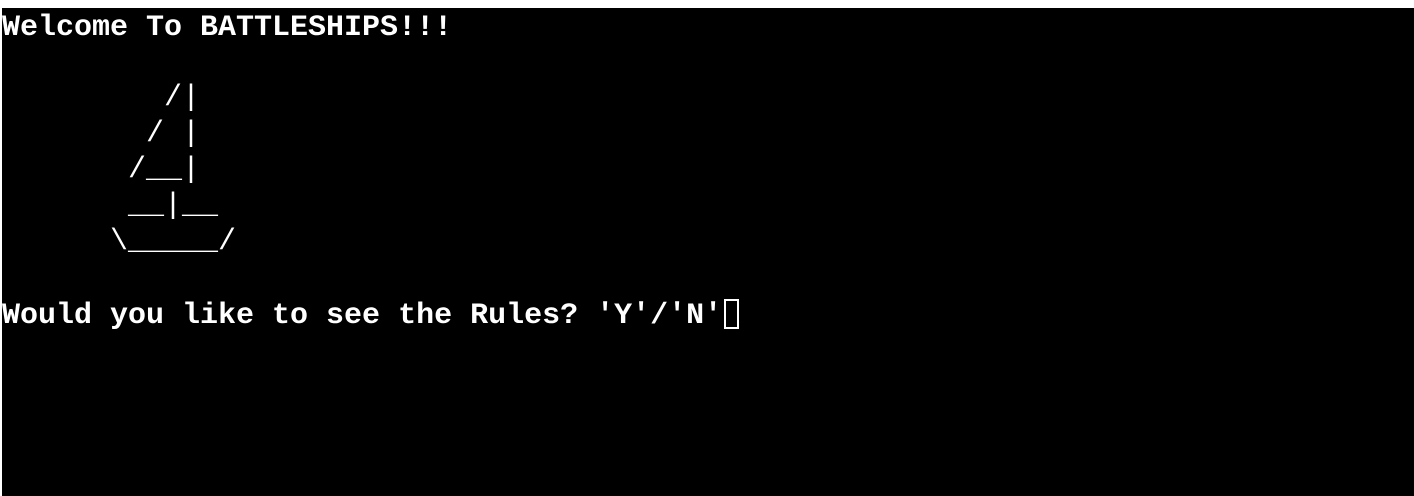  I want to click on rules-prompt-text: Would you like to see the Rules? 'Y'/'N', so click(362, 316).